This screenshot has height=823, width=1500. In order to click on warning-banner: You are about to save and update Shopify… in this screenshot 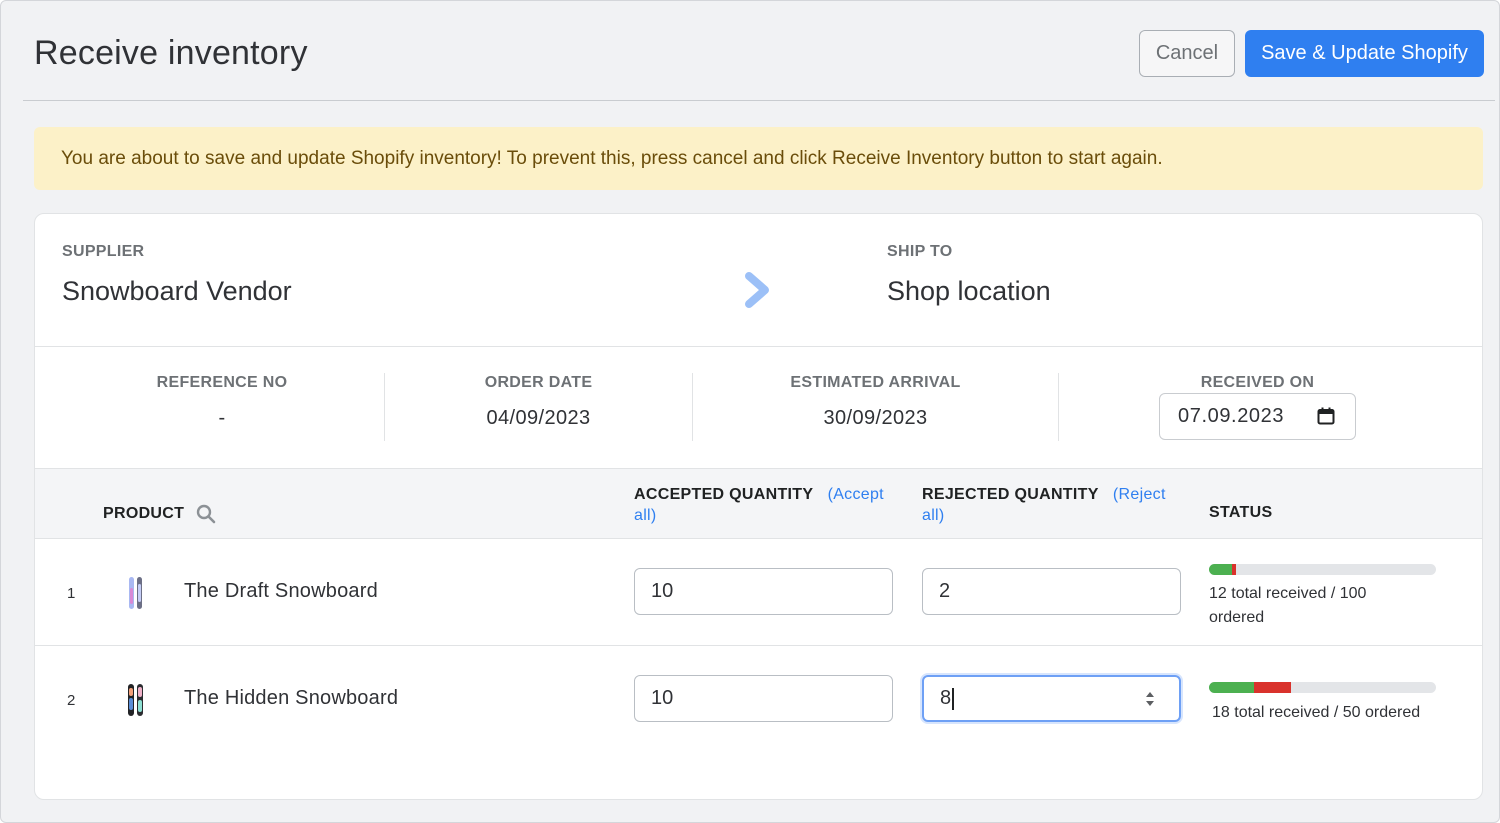, I will do `click(758, 158)`.